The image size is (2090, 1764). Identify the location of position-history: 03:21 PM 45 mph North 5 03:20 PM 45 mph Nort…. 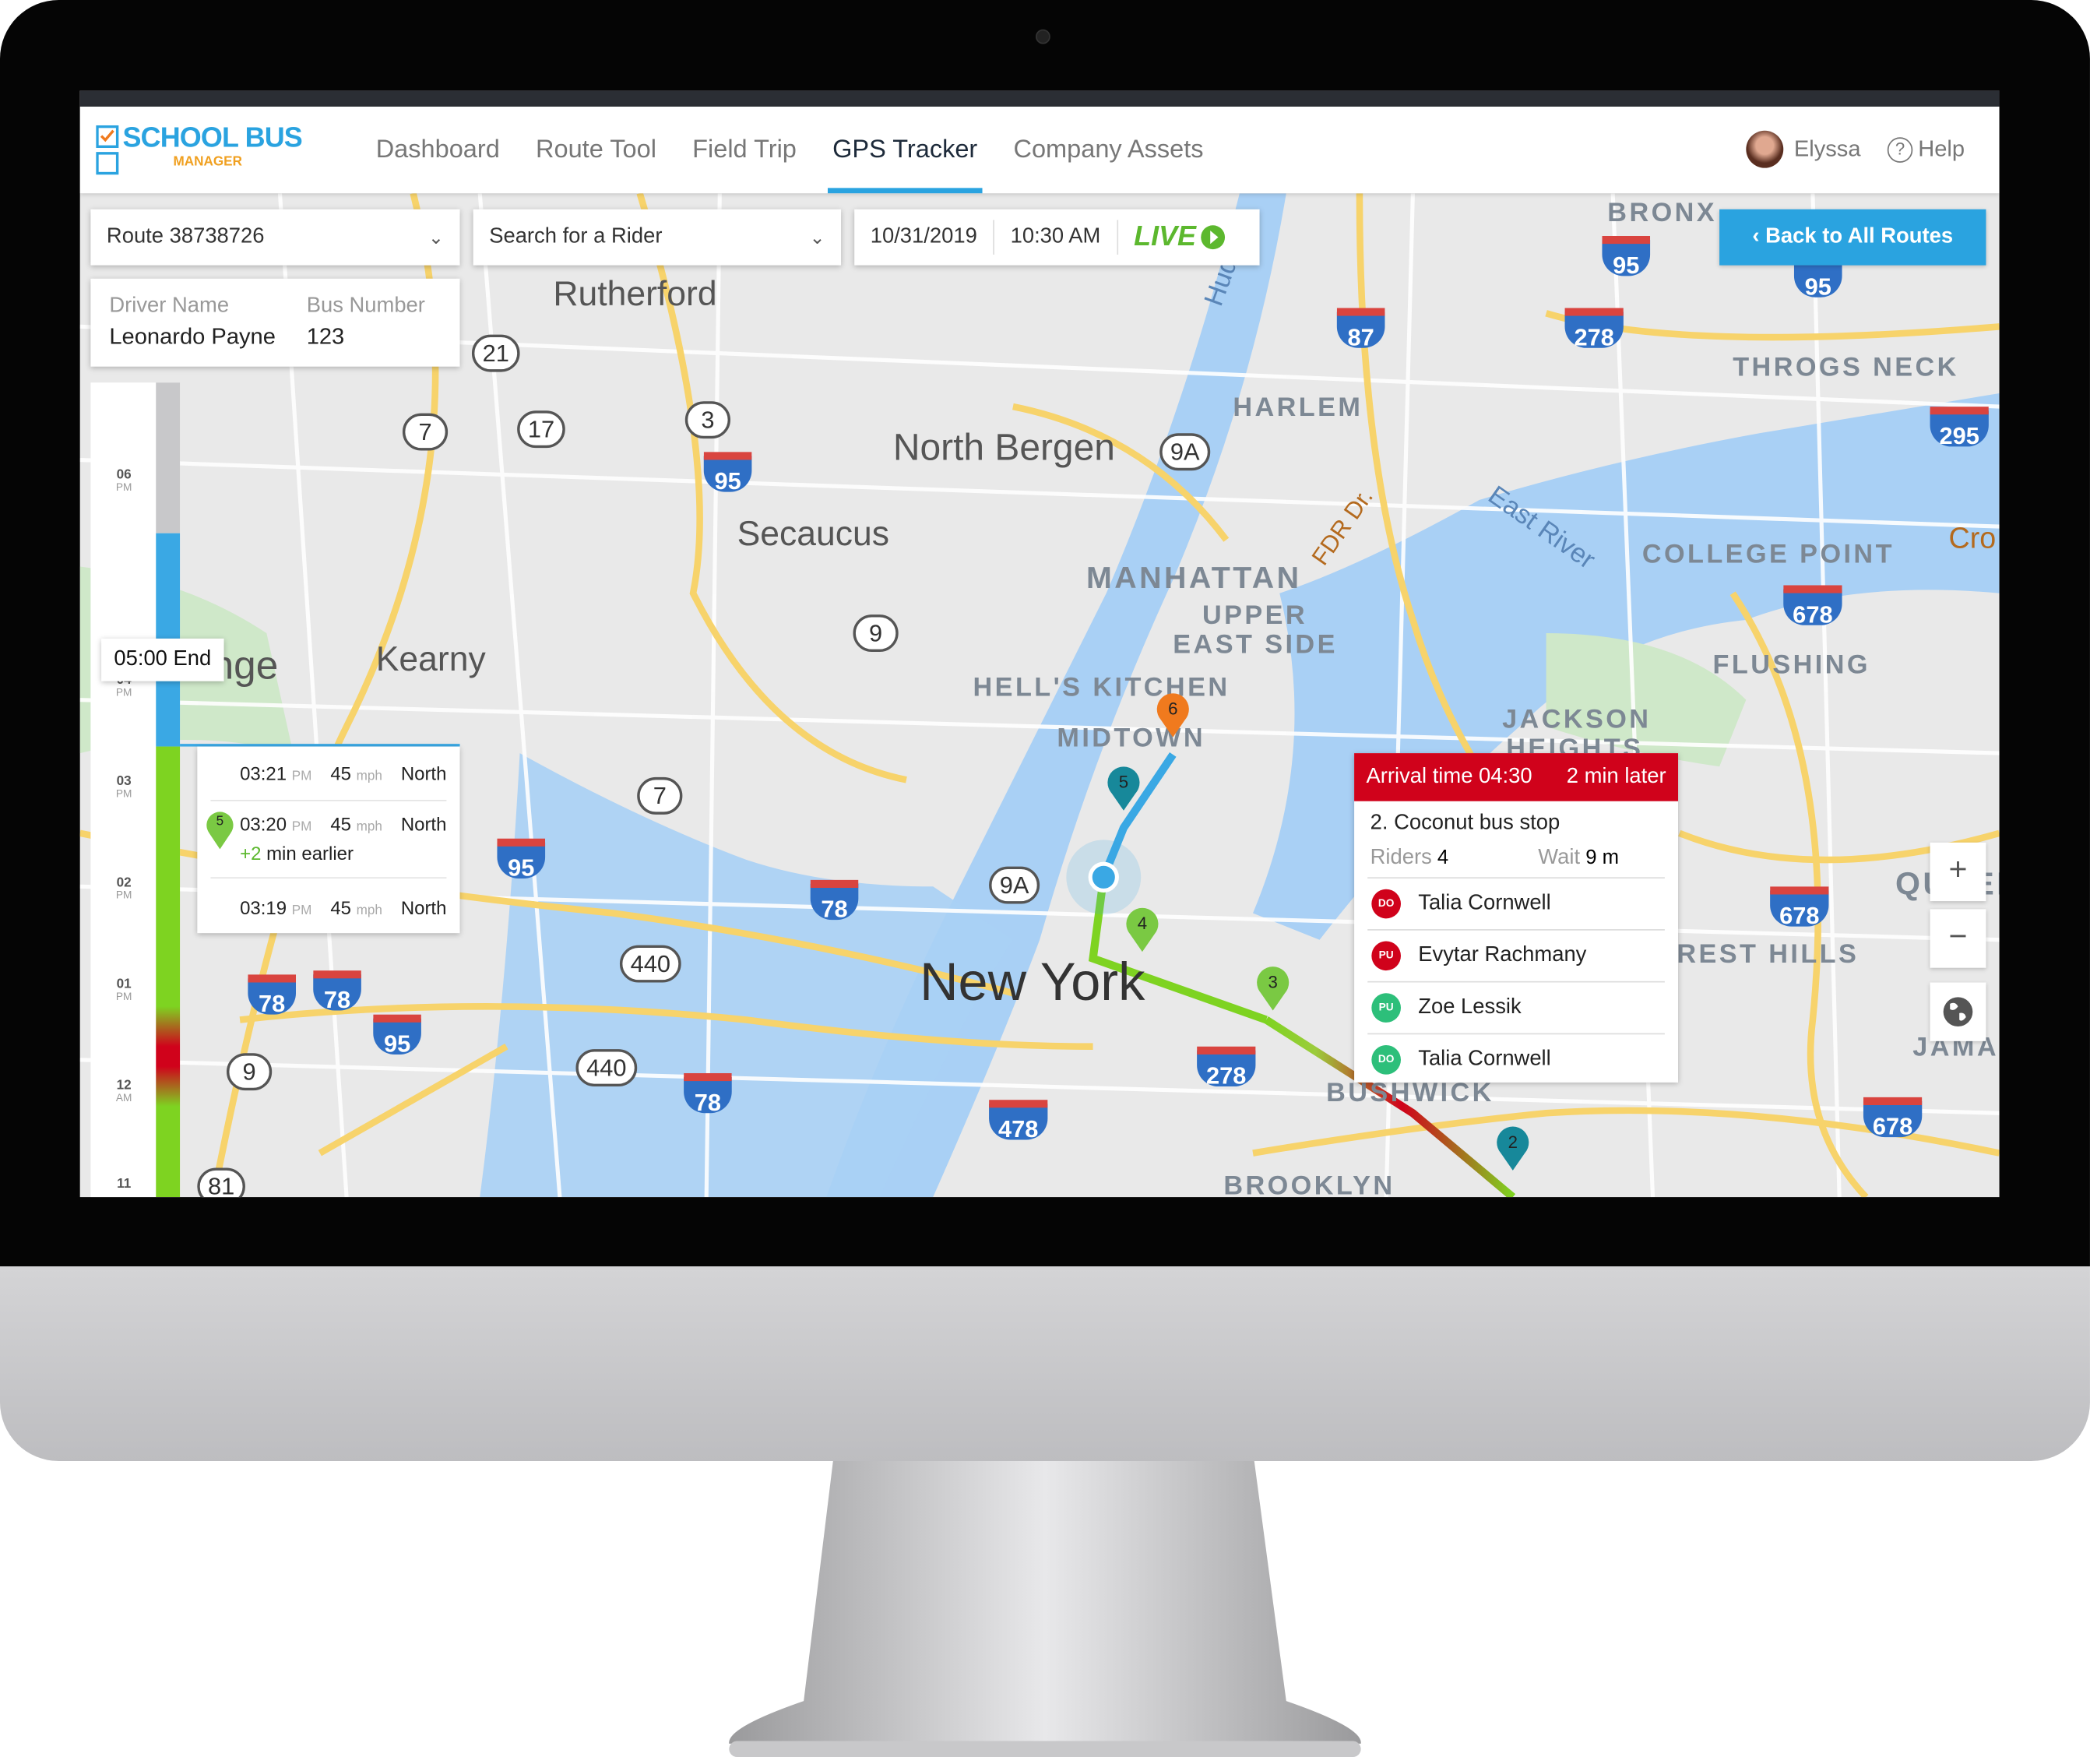
(328, 840).